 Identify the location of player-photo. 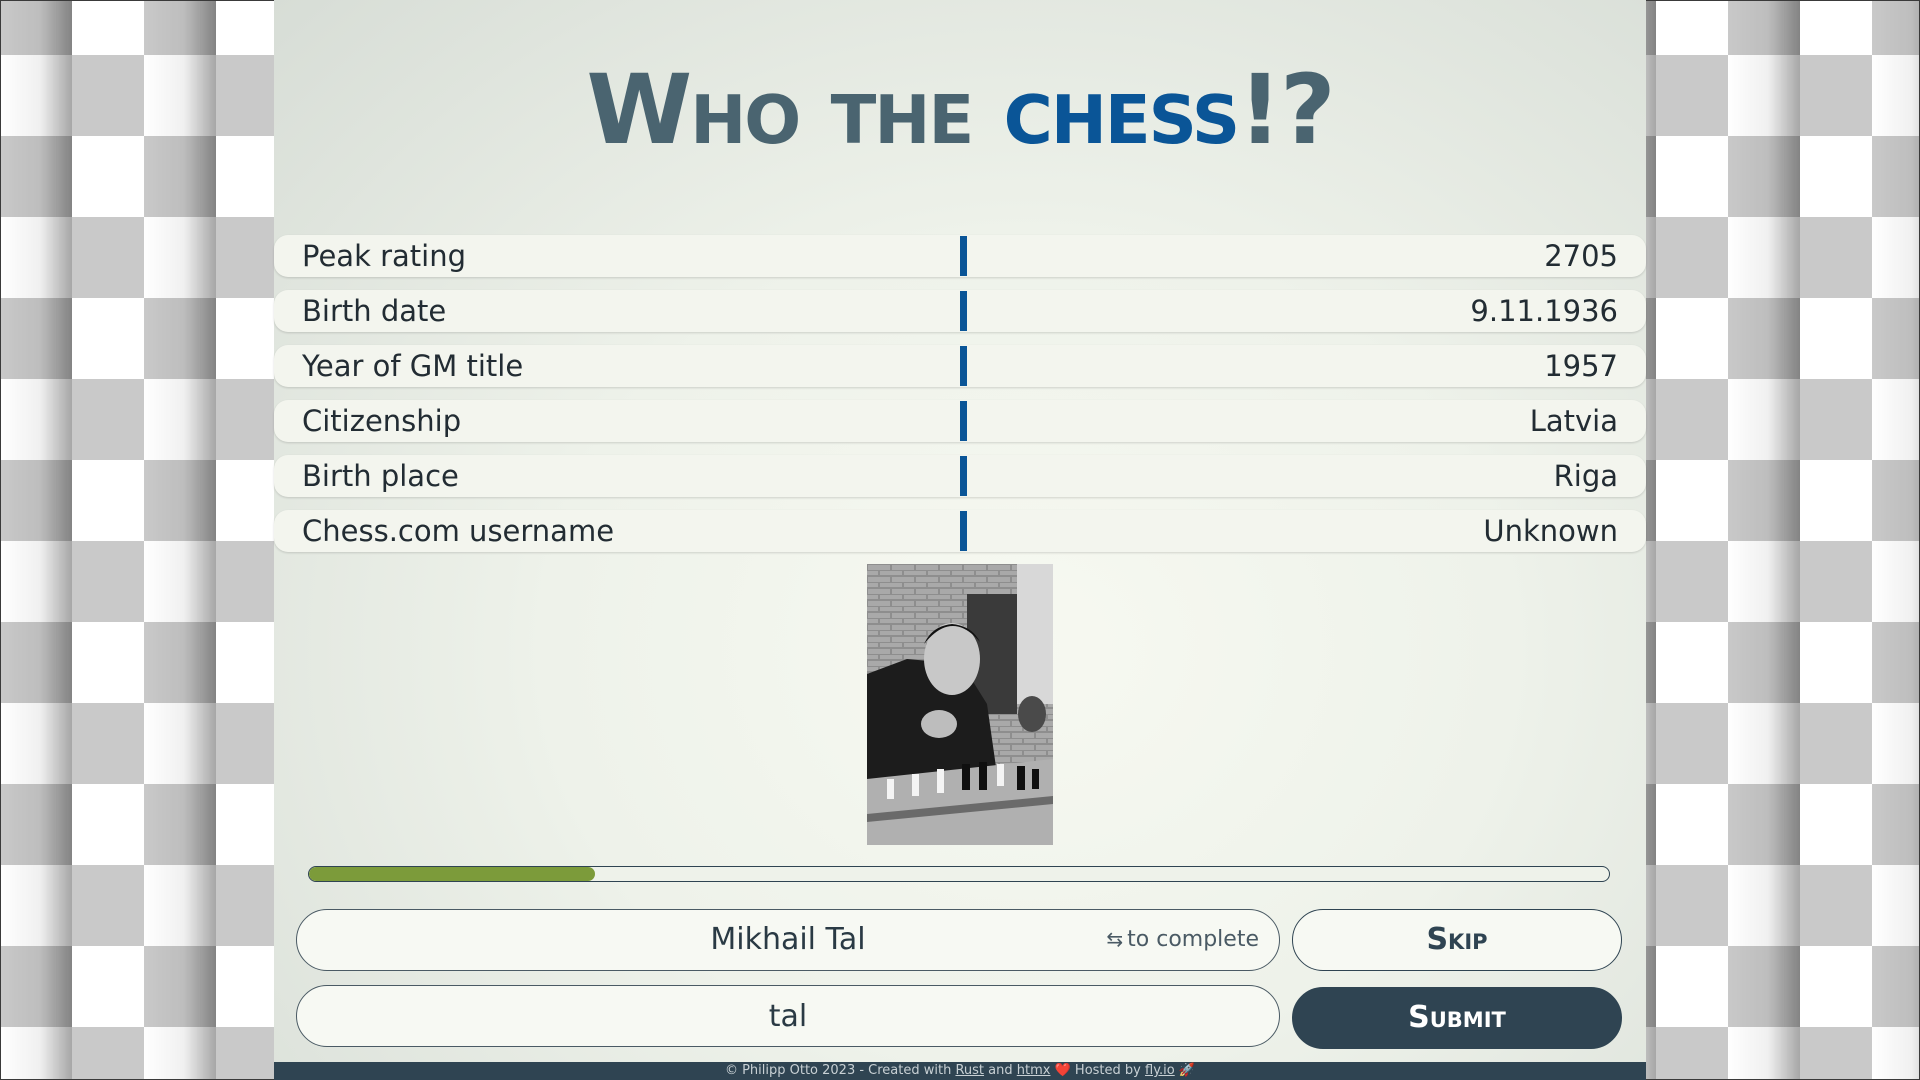
(960, 704).